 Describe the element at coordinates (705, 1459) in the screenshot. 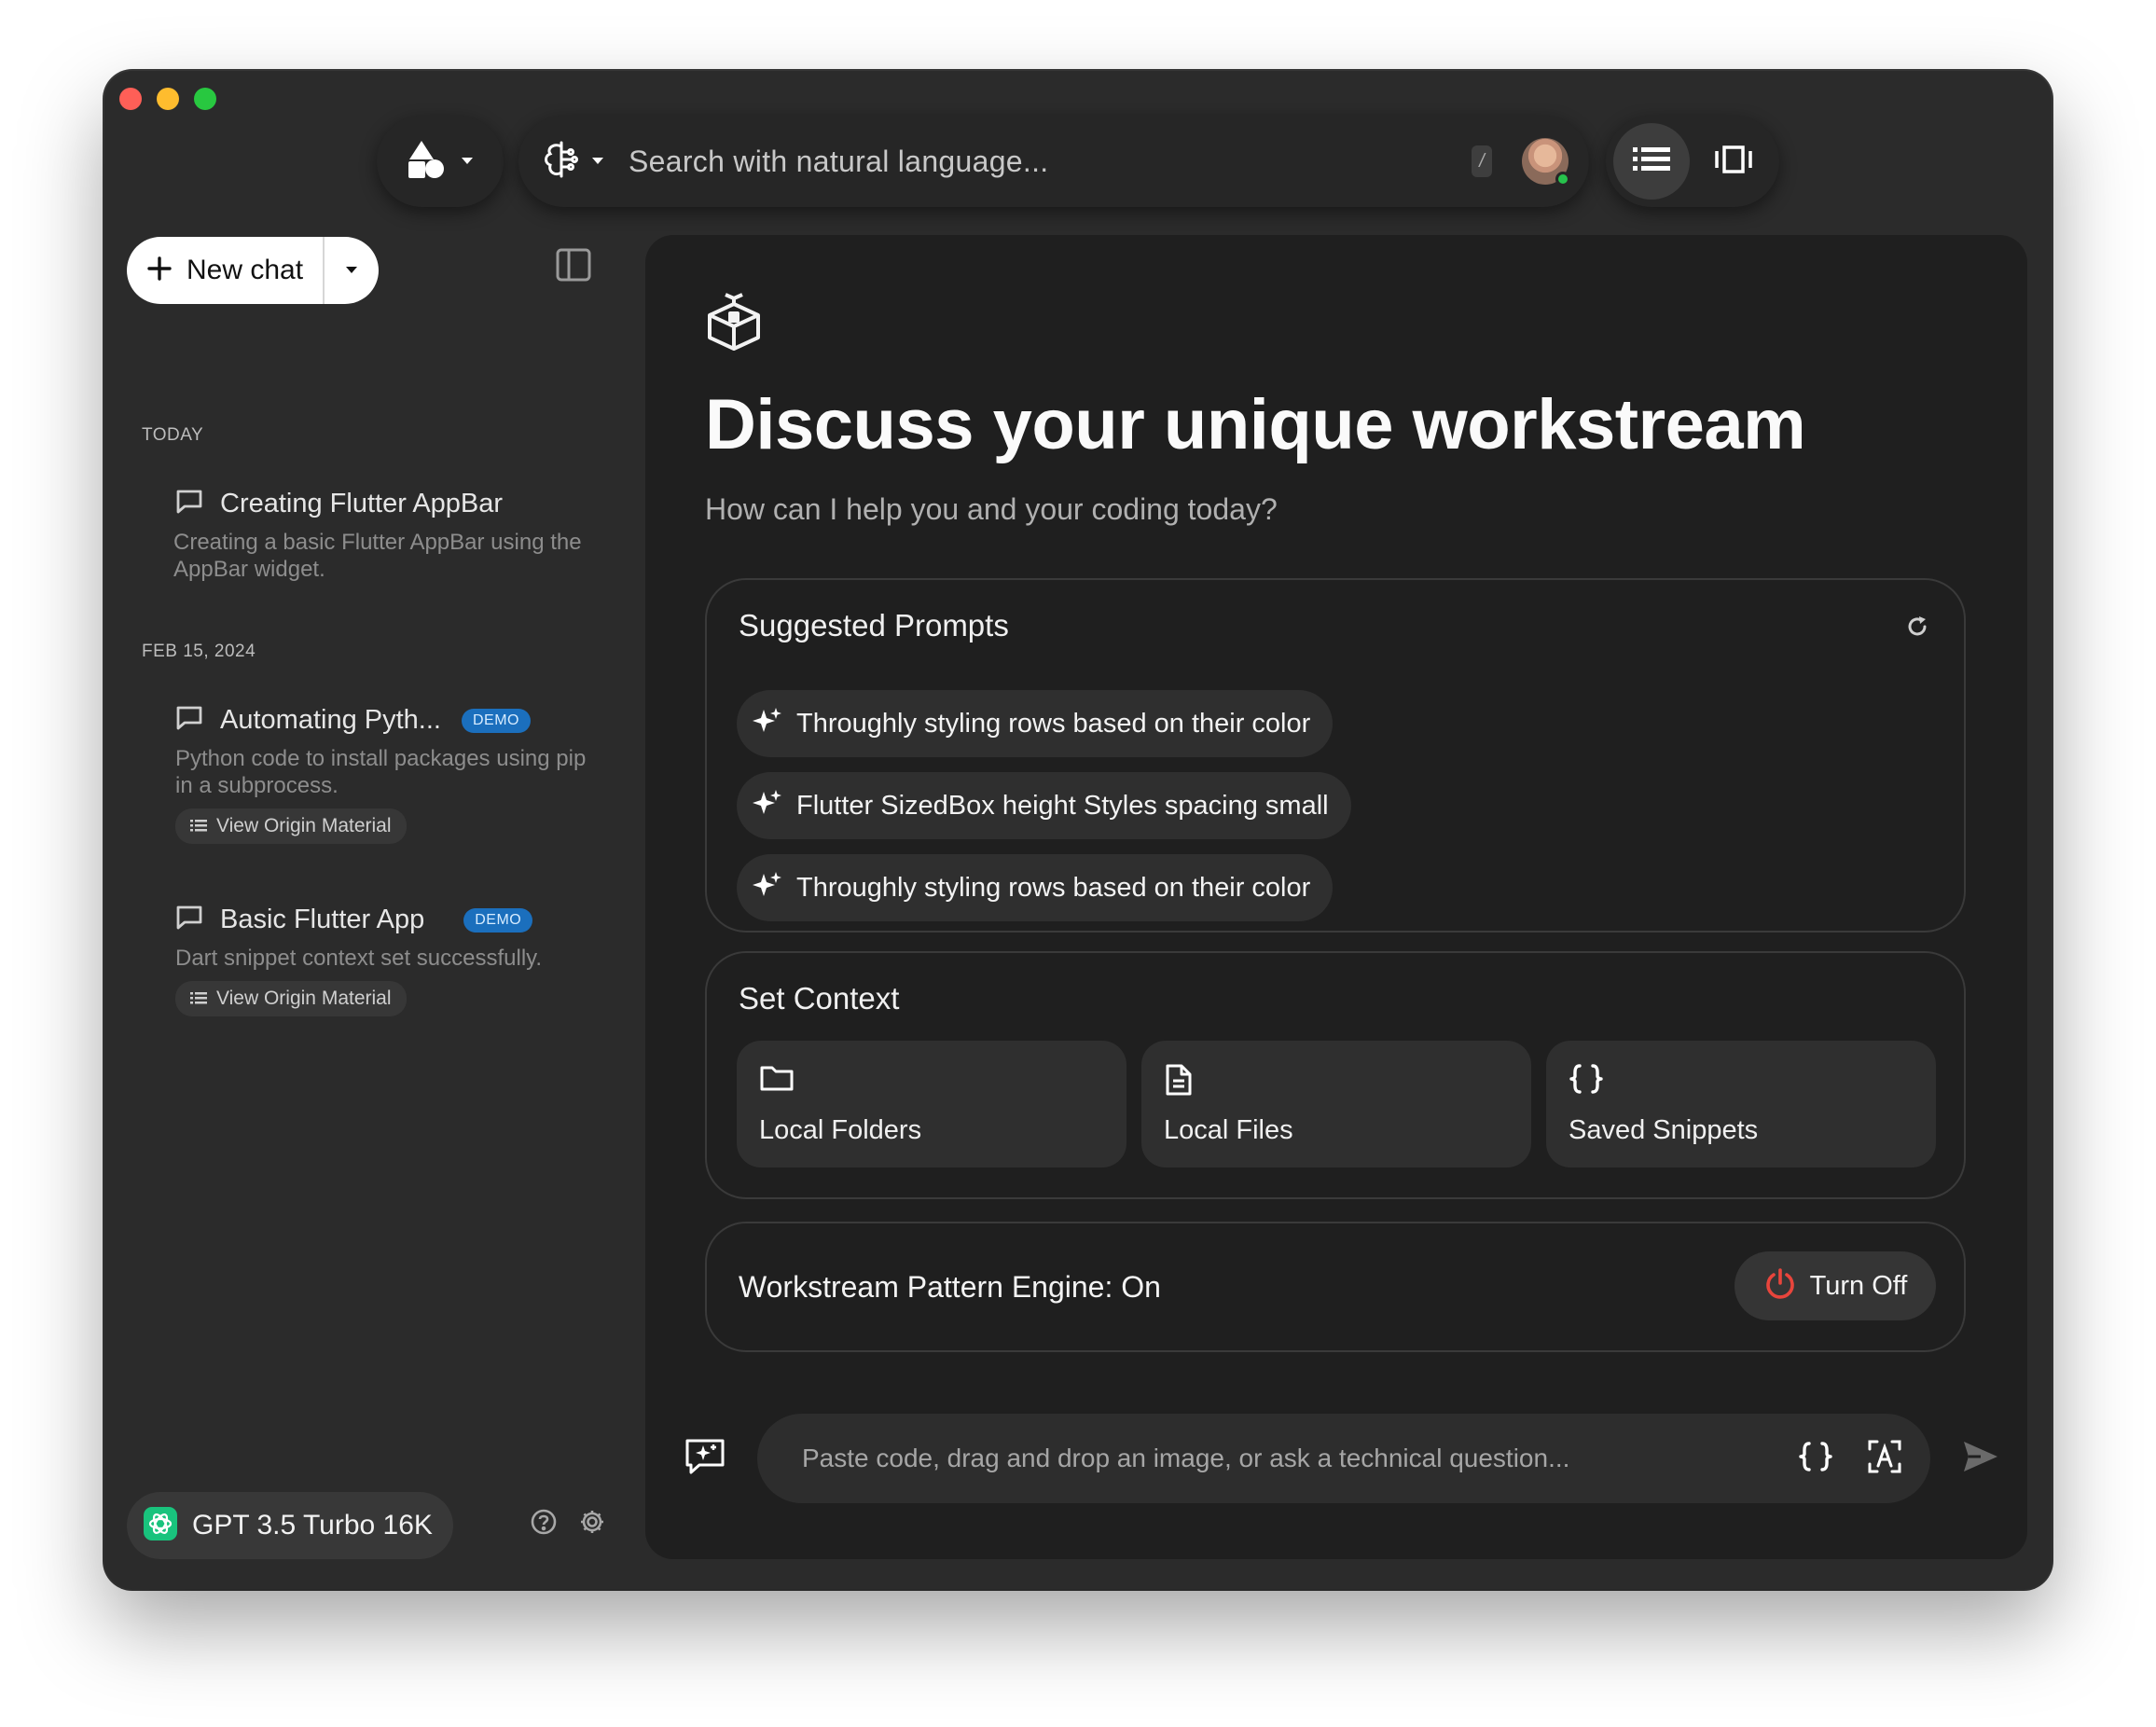

I see `new-prompt-icon` at that location.